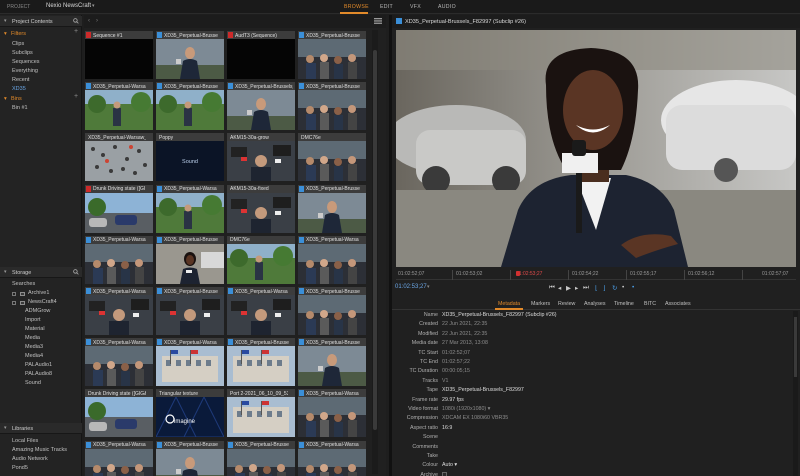 This screenshot has height=476, width=800. I want to click on tab-timeline: Timeline, so click(624, 304).